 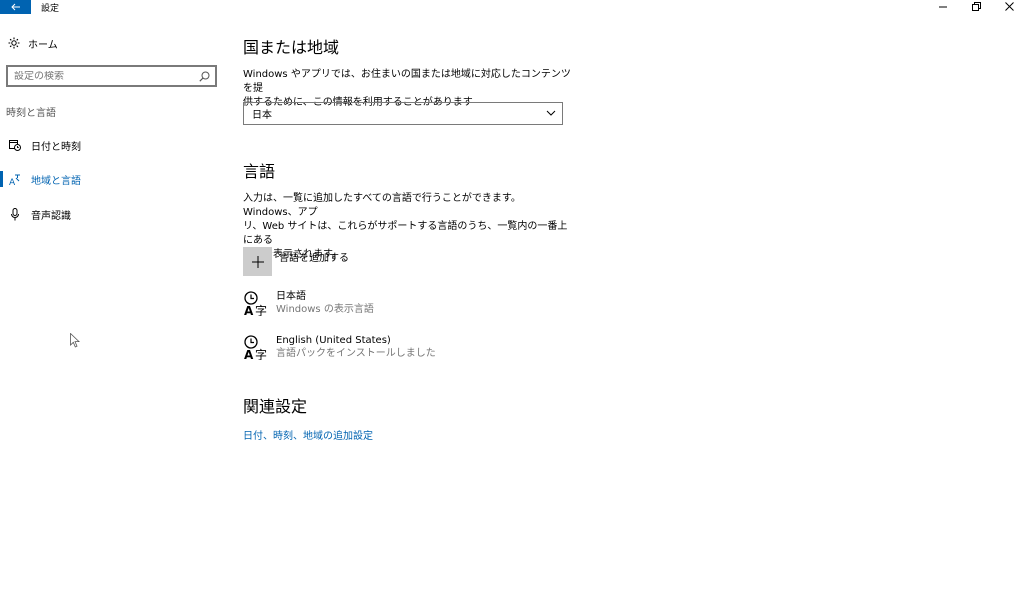 I want to click on close-icon, so click(x=1009, y=6).